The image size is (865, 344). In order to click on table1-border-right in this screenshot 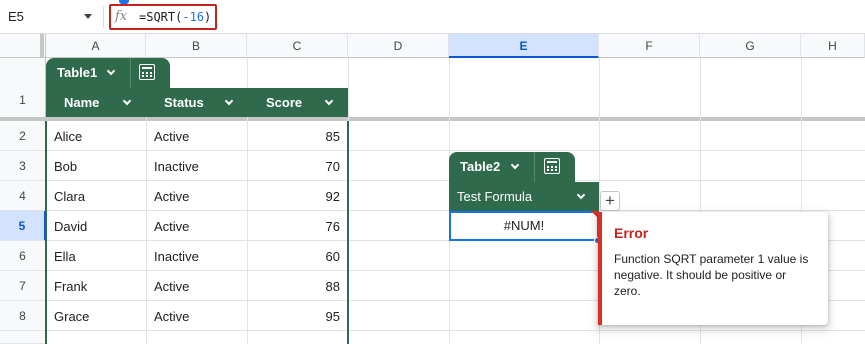, I will do `click(348, 232)`.